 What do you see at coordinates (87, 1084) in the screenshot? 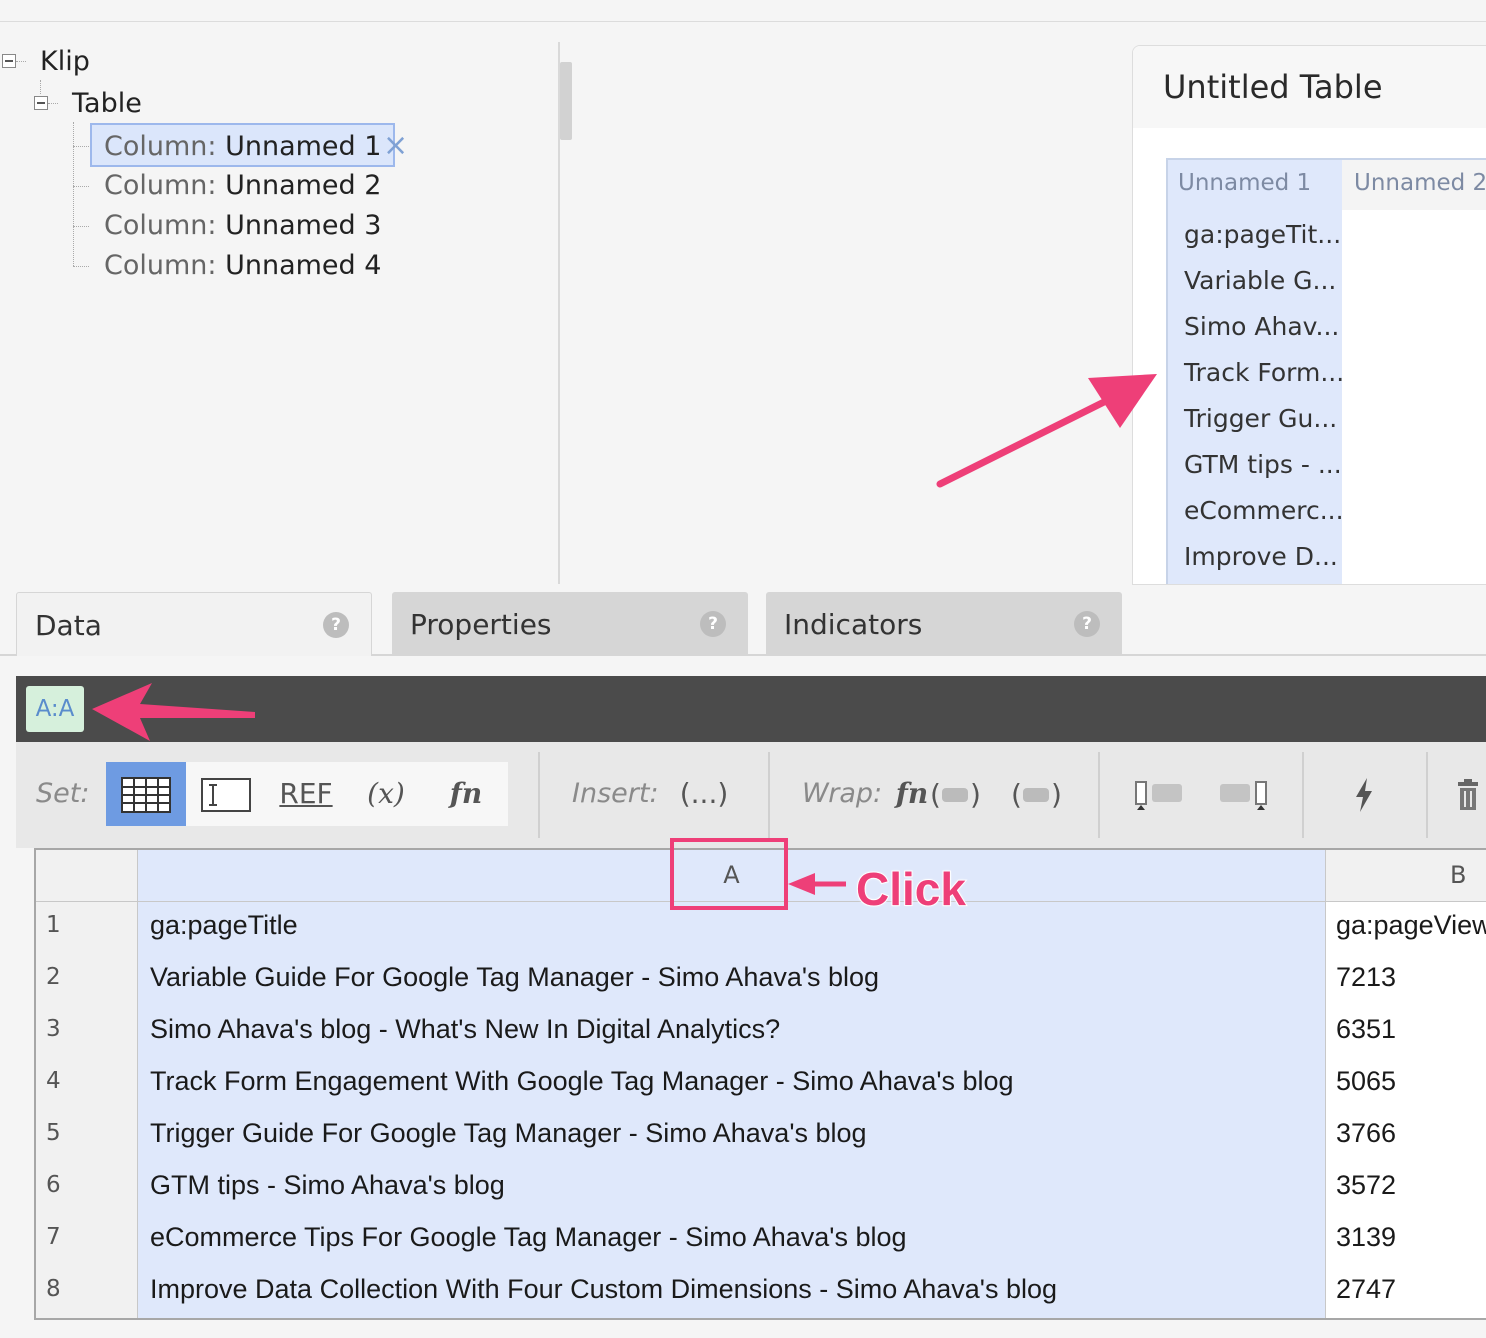
I see `row-number: 4` at bounding box center [87, 1084].